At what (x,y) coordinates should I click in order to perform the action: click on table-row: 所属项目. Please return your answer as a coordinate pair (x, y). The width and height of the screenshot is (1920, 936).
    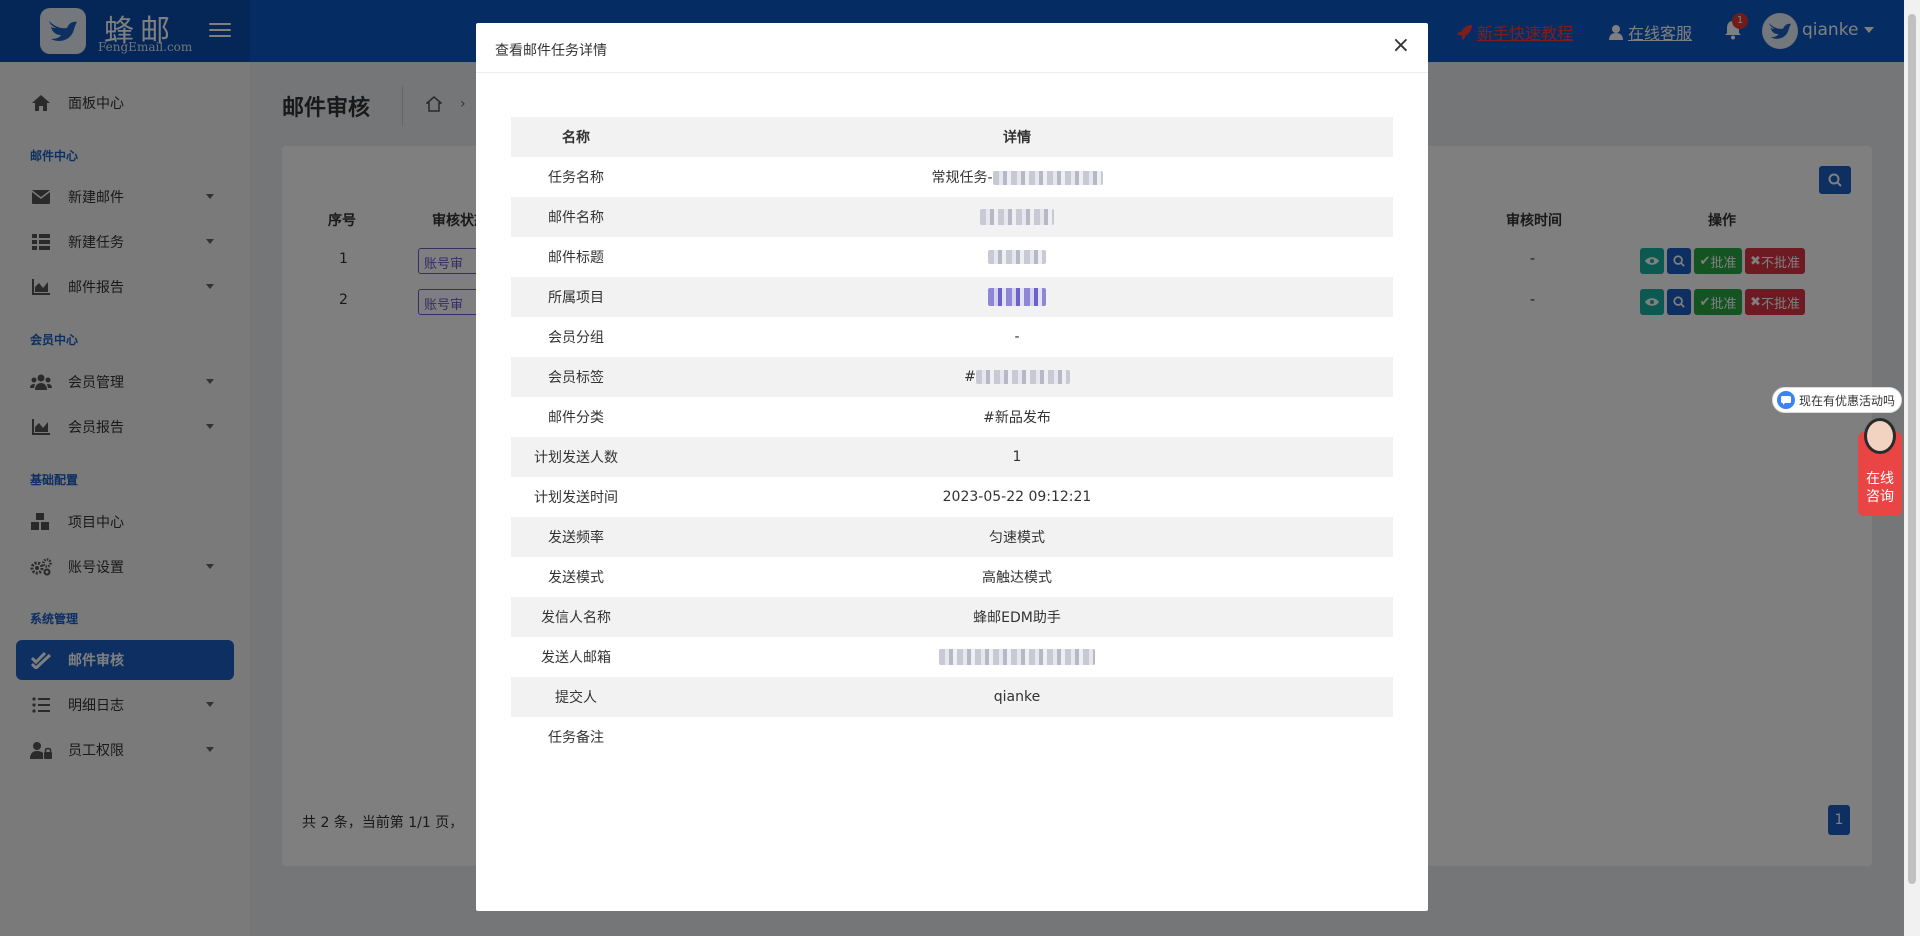
    Looking at the image, I should click on (952, 297).